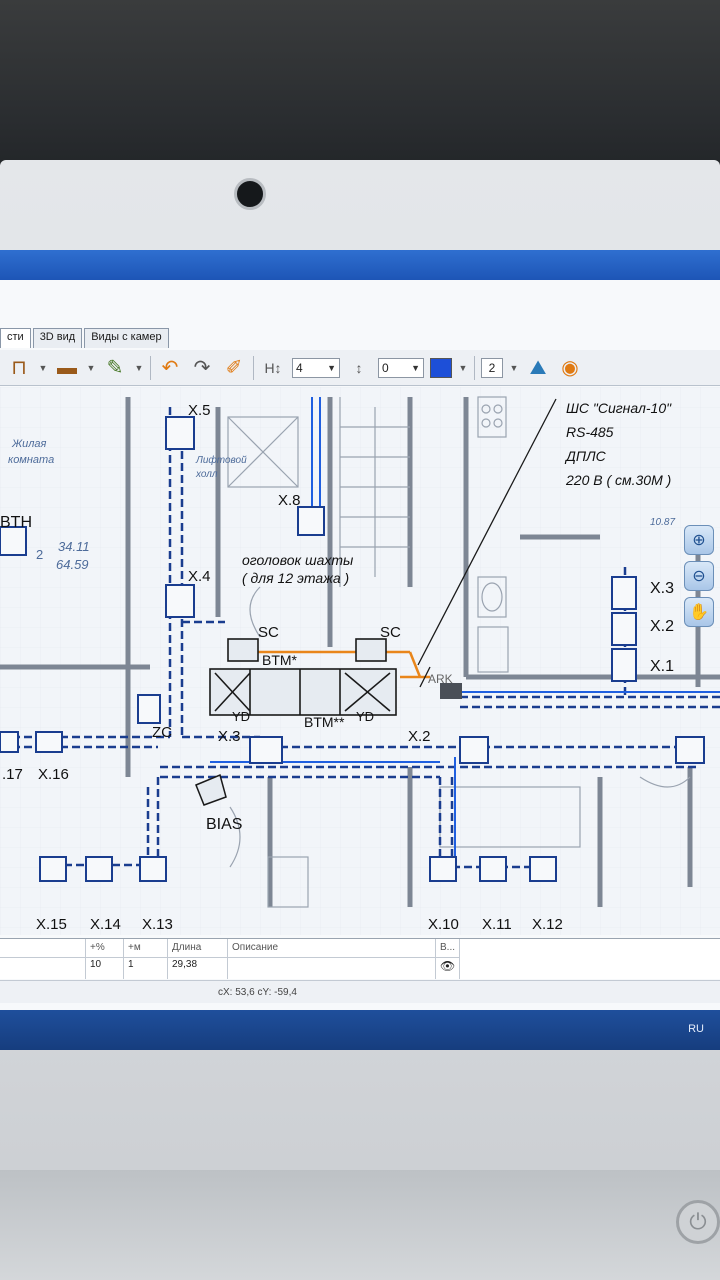 The image size is (720, 1280). What do you see at coordinates (43, 959) in the screenshot?
I see `table-column-blank` at bounding box center [43, 959].